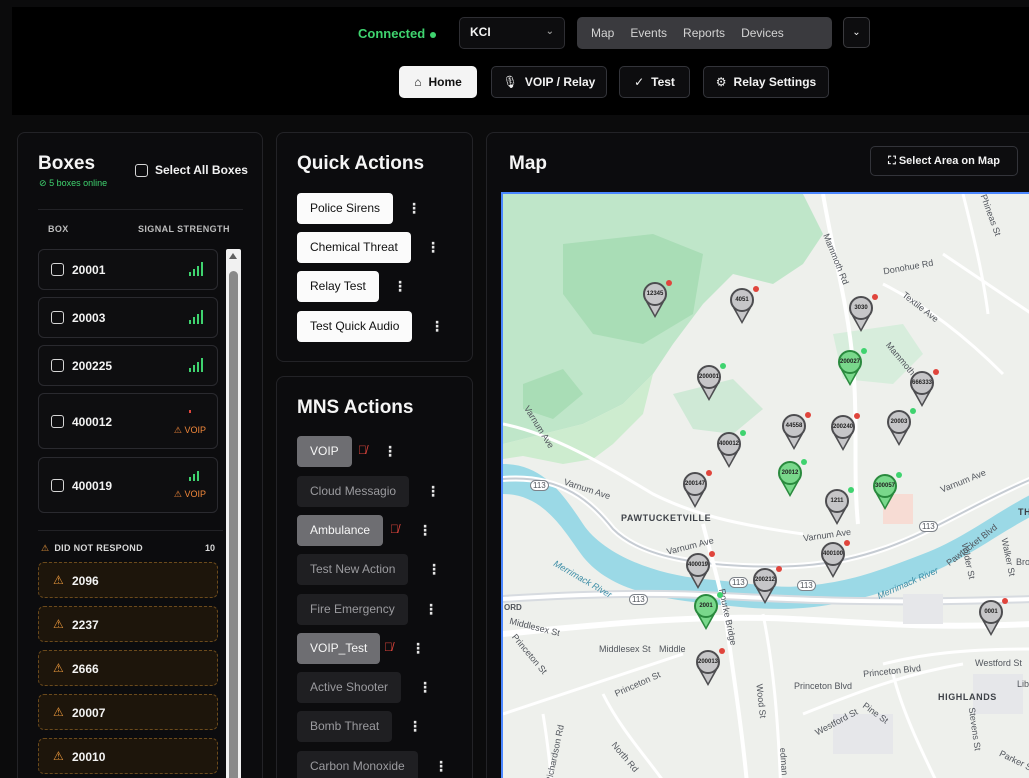 The width and height of the screenshot is (1029, 778). Describe the element at coordinates (666, 518) in the screenshot. I see `map-label-neighborhood: PAWTUCKETVILLE` at that location.